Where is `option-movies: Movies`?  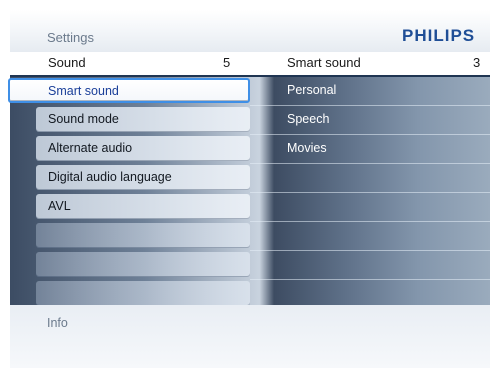 option-movies: Movies is located at coordinates (370, 149).